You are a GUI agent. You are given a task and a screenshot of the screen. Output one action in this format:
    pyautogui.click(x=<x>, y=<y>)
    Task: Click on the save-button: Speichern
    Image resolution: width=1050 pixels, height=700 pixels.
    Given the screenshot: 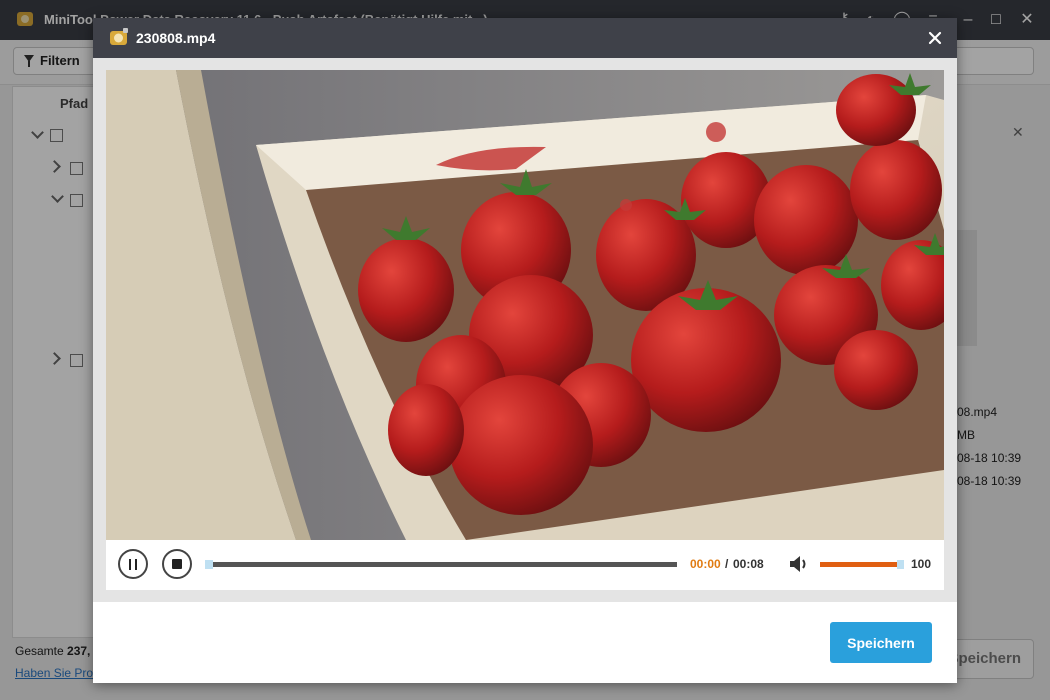 What is the action you would take?
    pyautogui.click(x=881, y=642)
    